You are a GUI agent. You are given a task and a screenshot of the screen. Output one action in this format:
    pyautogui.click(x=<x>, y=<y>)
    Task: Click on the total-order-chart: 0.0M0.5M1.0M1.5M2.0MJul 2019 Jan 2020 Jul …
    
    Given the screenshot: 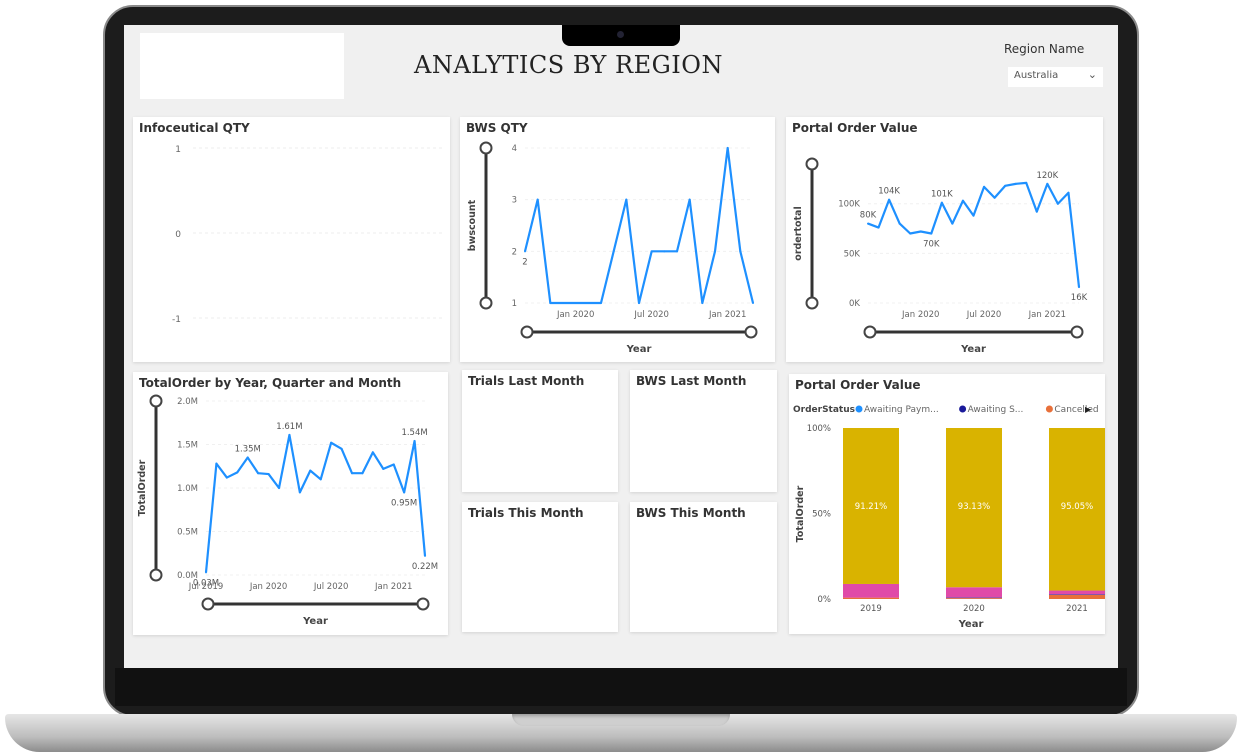 What is the action you would take?
    pyautogui.click(x=287, y=510)
    